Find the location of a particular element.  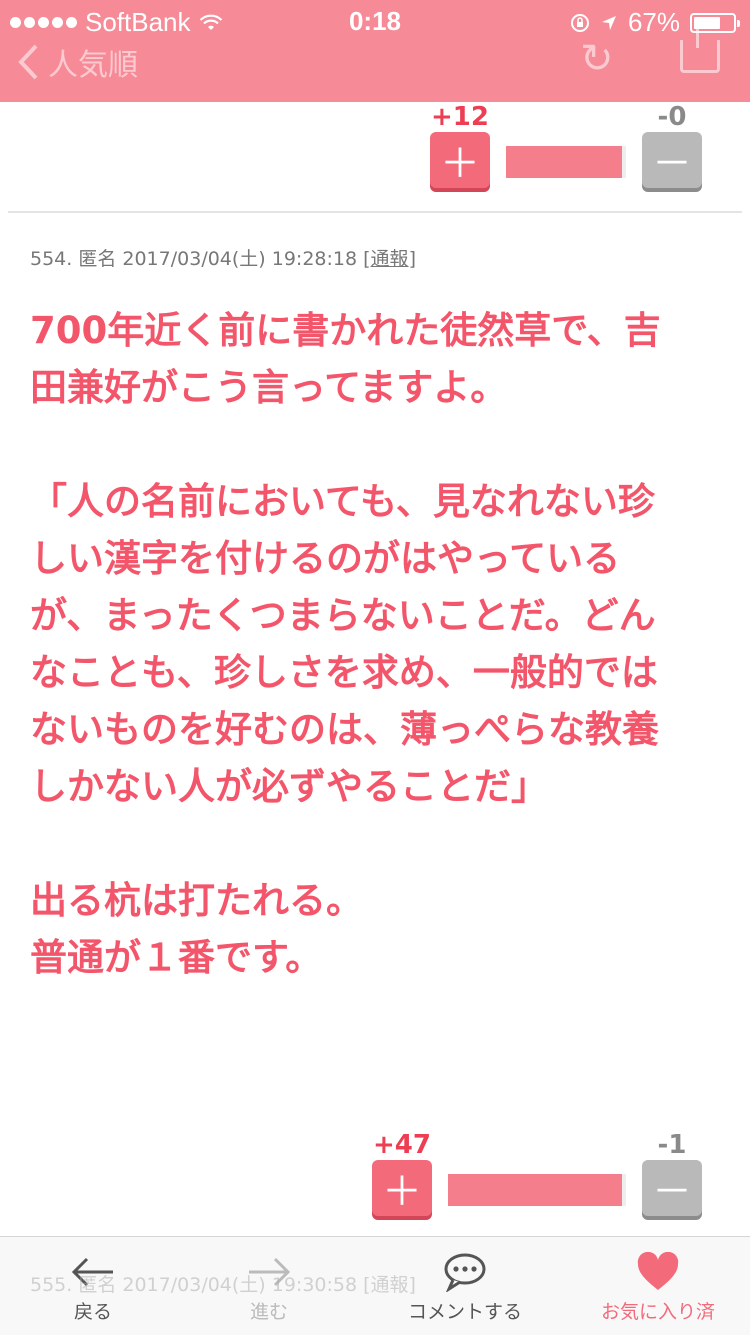

tab-favorite-label: お気に入り済 is located at coordinates (657, 1312).